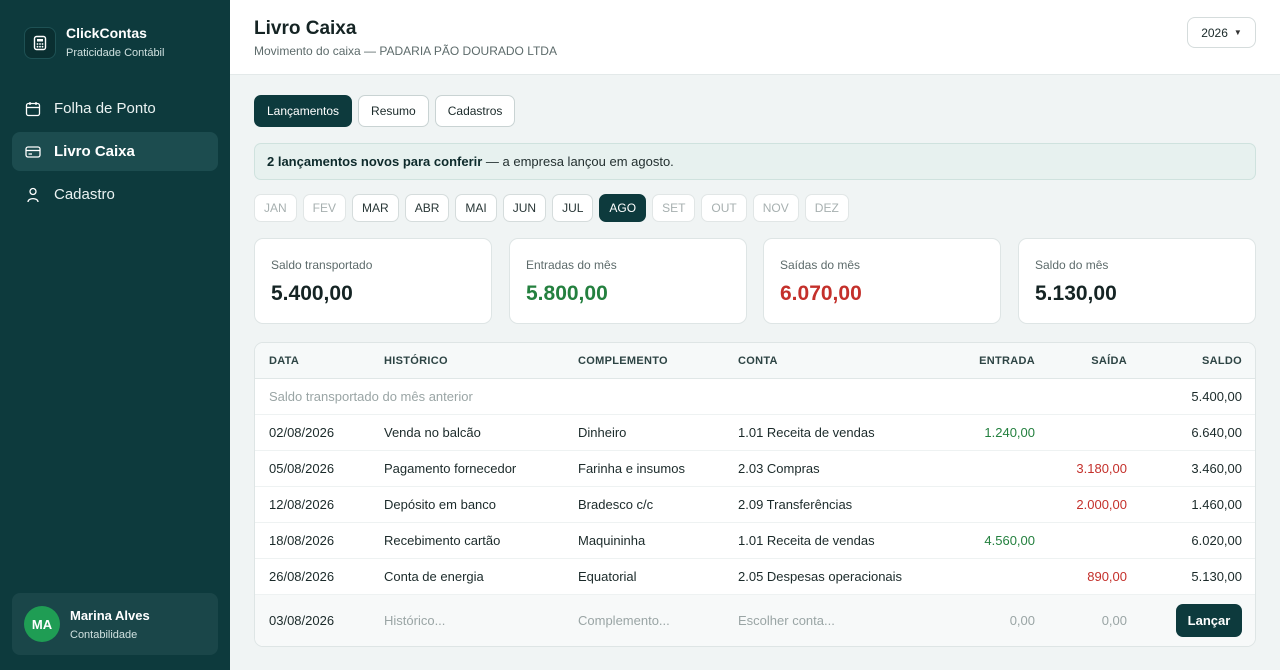 This screenshot has width=1280, height=670. Describe the element at coordinates (524, 208) in the screenshot. I see `month-jun: JUN` at that location.